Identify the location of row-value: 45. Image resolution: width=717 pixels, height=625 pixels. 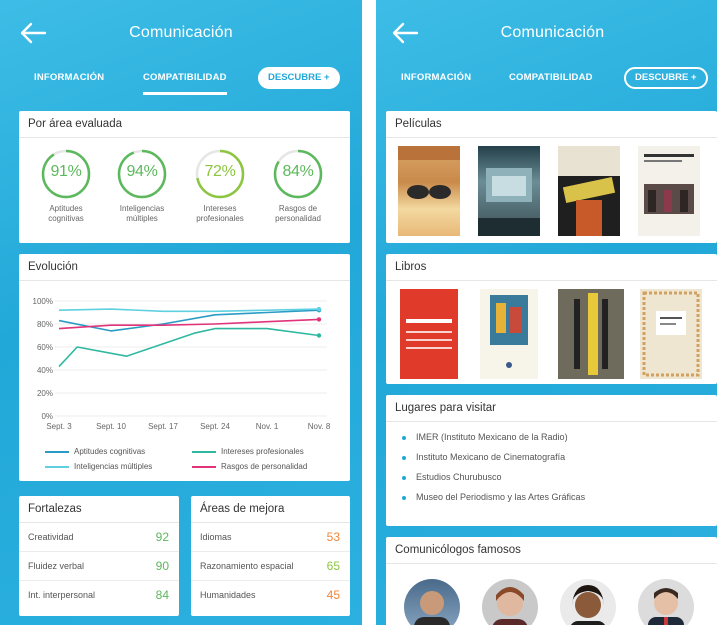
(333, 595).